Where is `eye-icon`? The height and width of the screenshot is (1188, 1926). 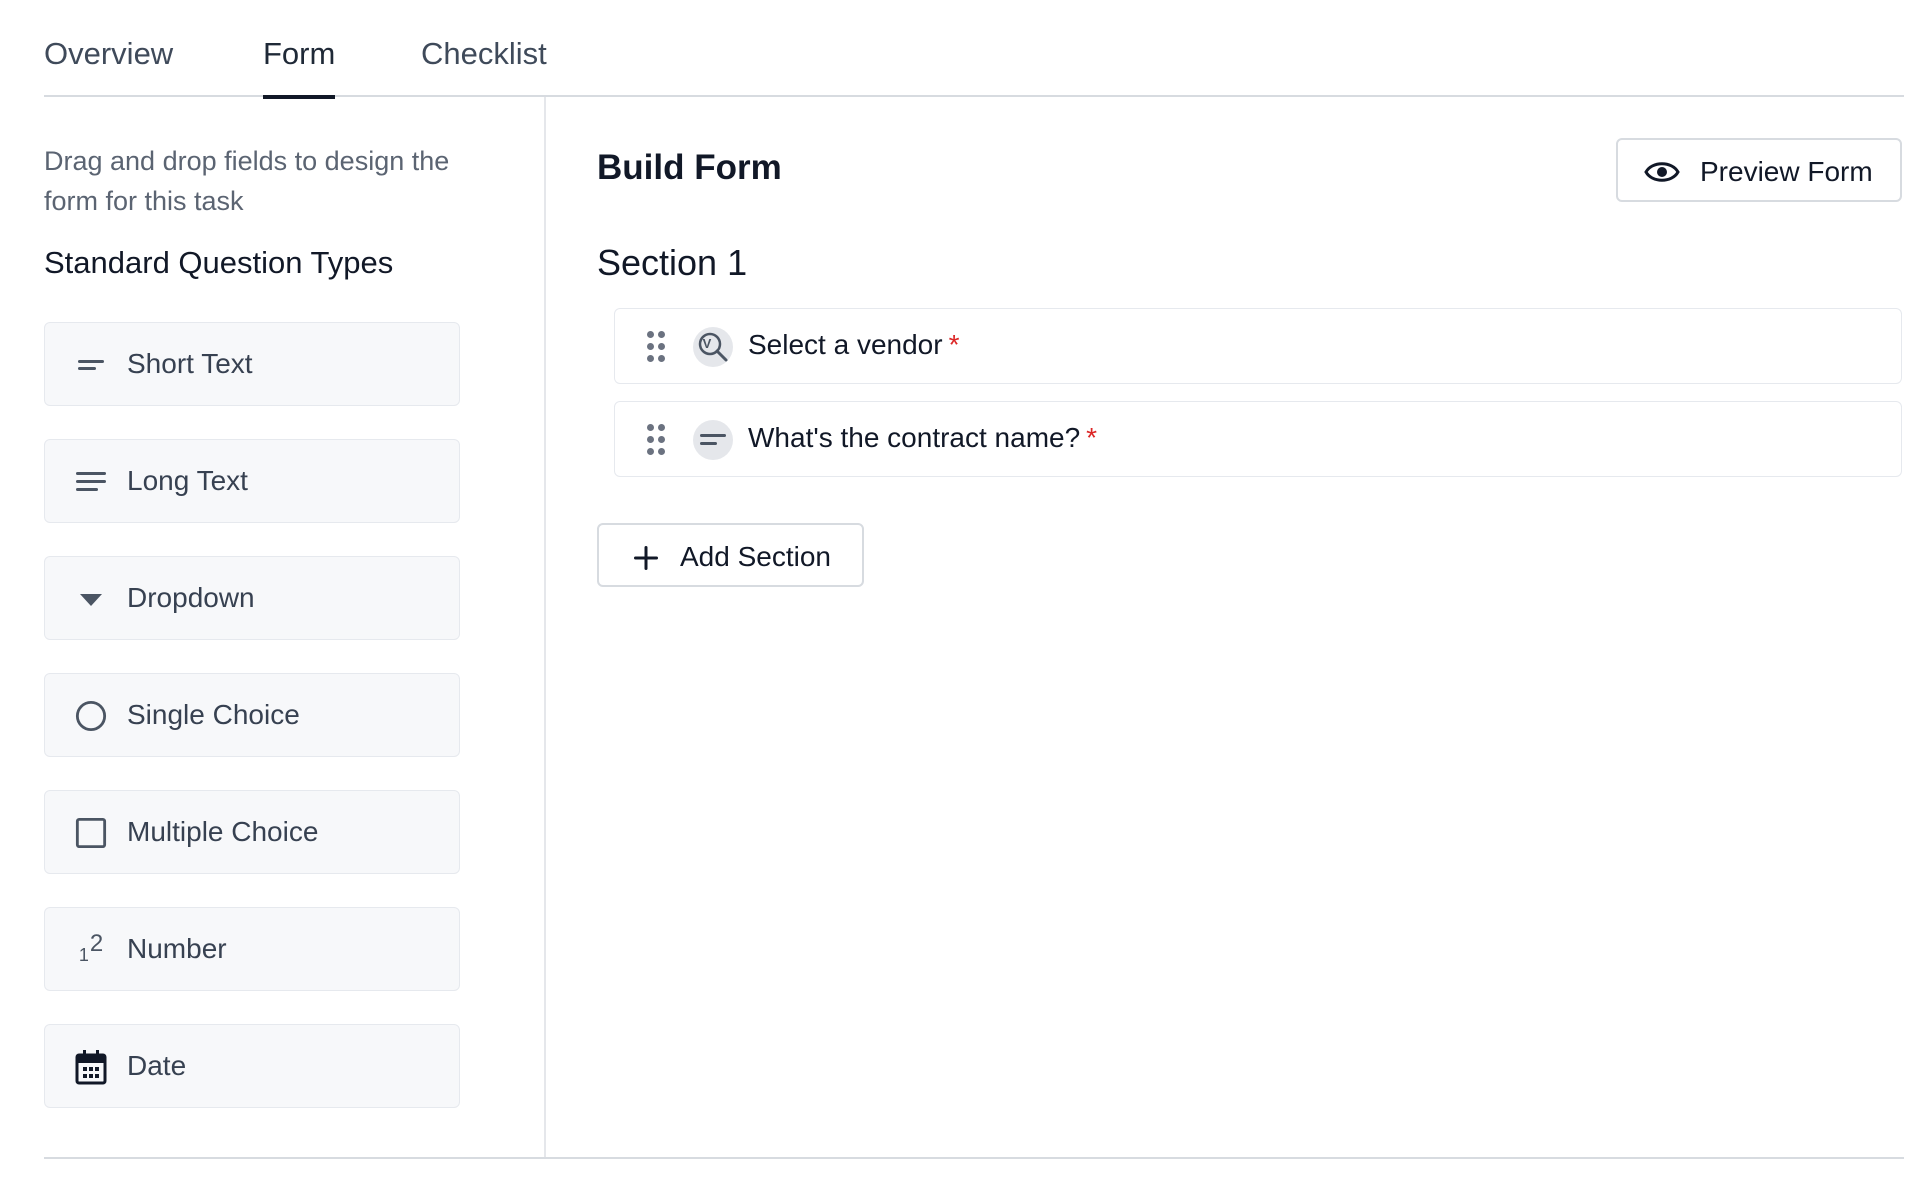 eye-icon is located at coordinates (1662, 174).